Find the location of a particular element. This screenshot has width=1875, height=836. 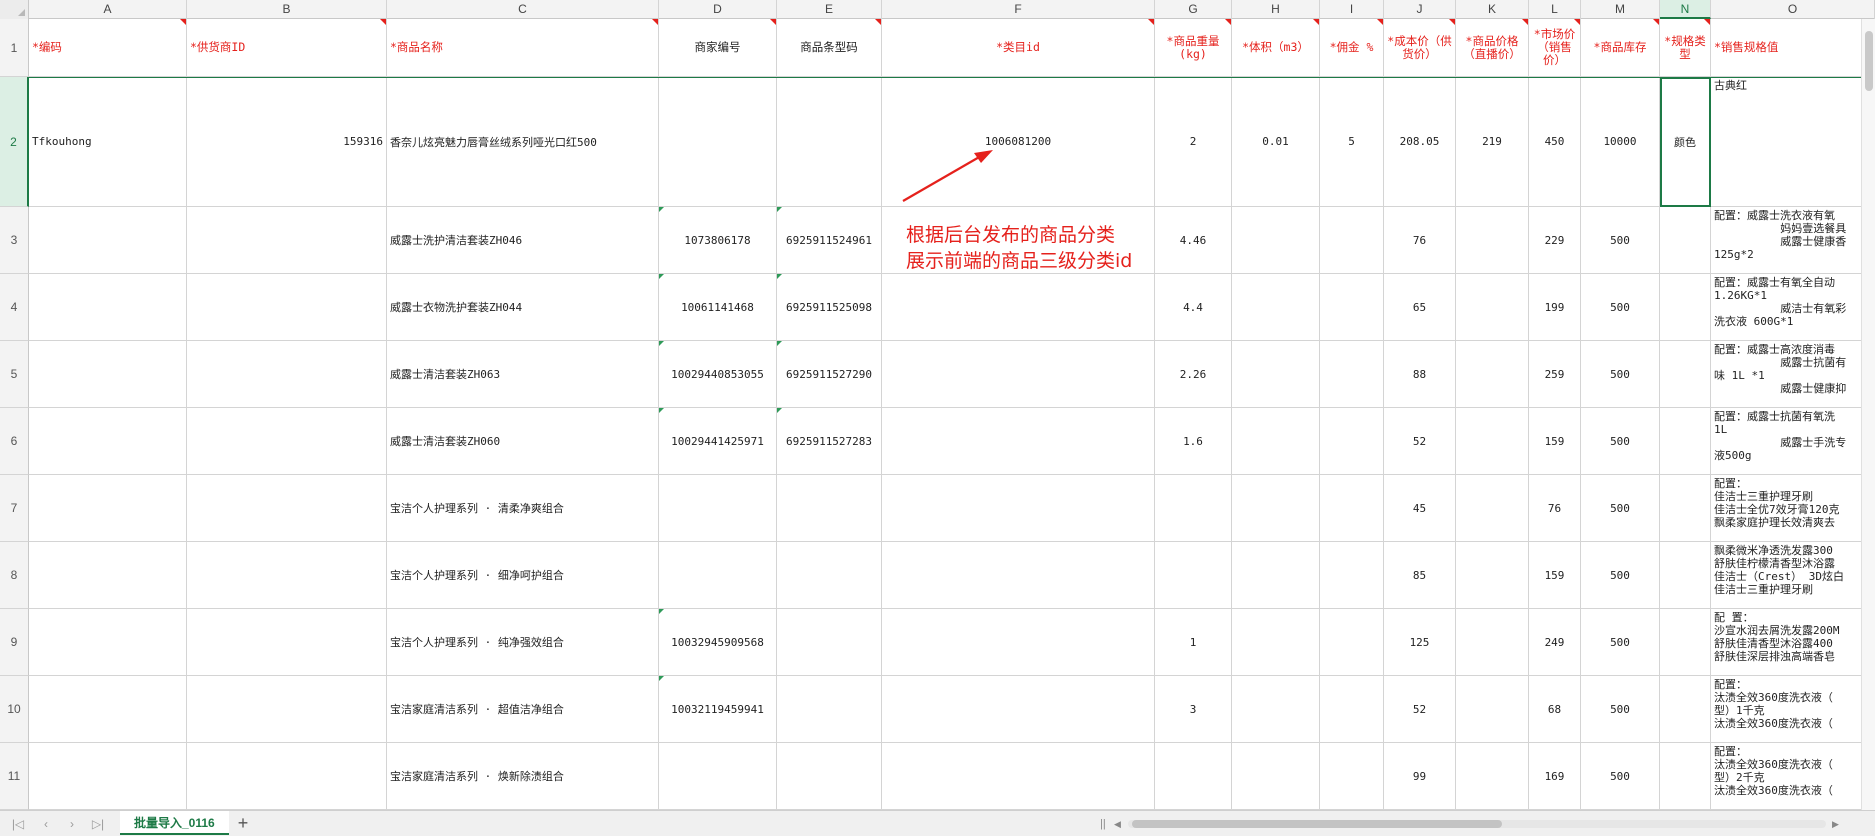

cell-O2: 古典红 is located at coordinates (1793, 142).